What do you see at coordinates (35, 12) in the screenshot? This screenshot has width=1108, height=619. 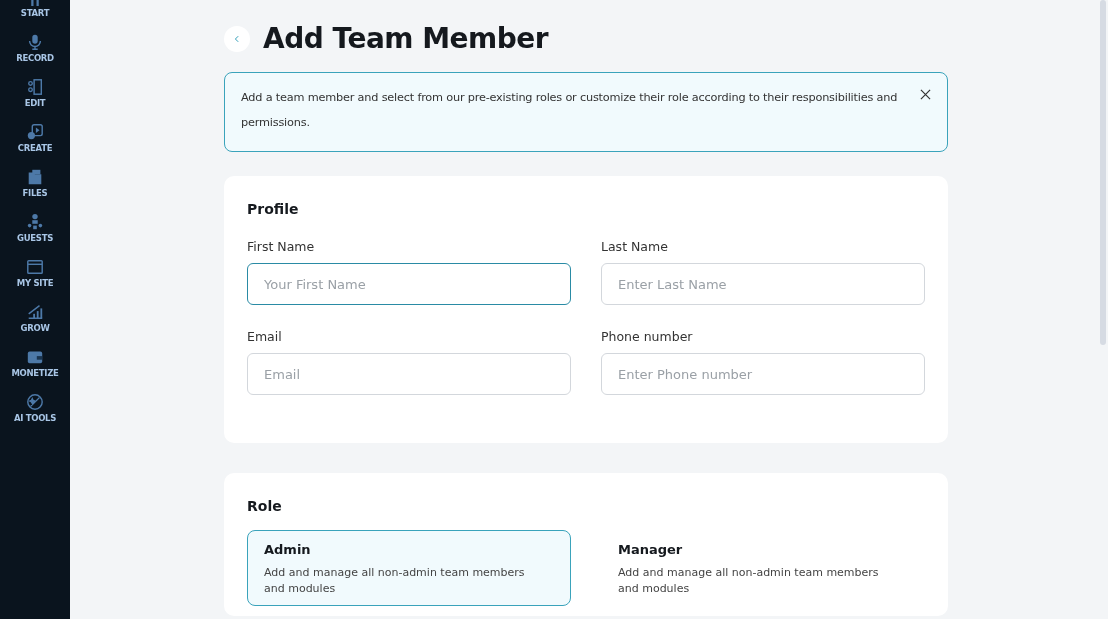 I see `sidebar-item: START` at bounding box center [35, 12].